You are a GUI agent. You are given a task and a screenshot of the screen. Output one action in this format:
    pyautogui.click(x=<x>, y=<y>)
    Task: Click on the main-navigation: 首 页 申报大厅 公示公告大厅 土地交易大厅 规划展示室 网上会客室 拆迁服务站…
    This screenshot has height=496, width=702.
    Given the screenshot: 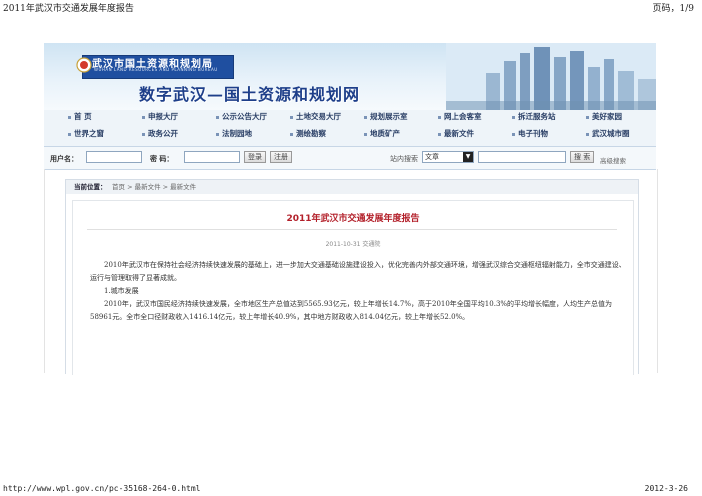 What is the action you would take?
    pyautogui.click(x=350, y=128)
    